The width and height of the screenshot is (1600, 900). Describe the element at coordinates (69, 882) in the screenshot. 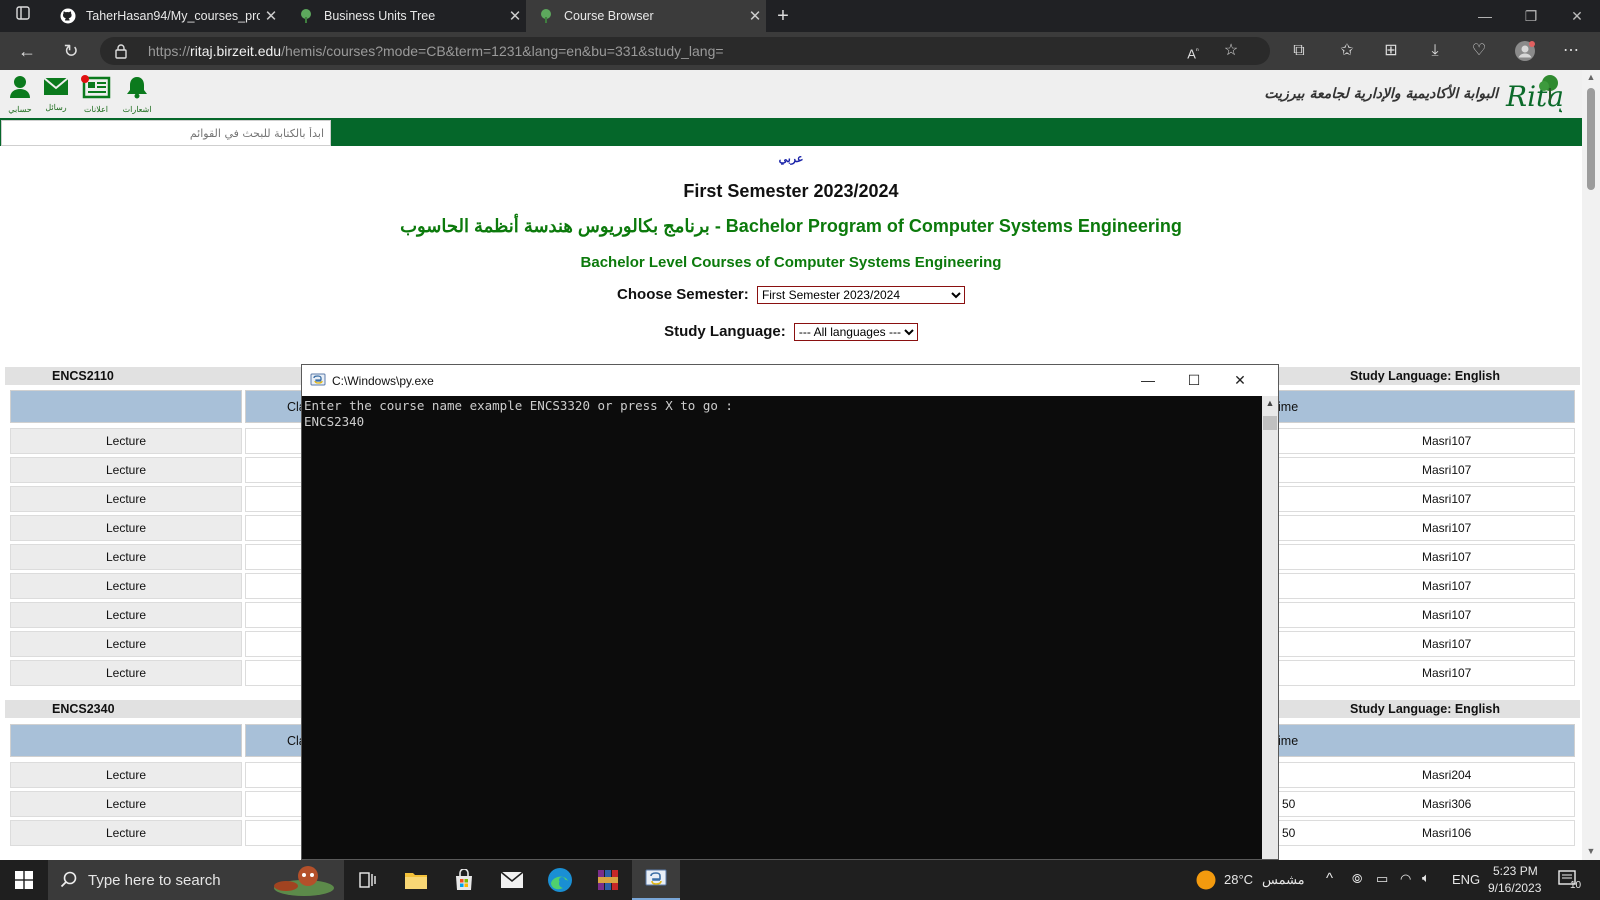

I see `search-icon` at that location.